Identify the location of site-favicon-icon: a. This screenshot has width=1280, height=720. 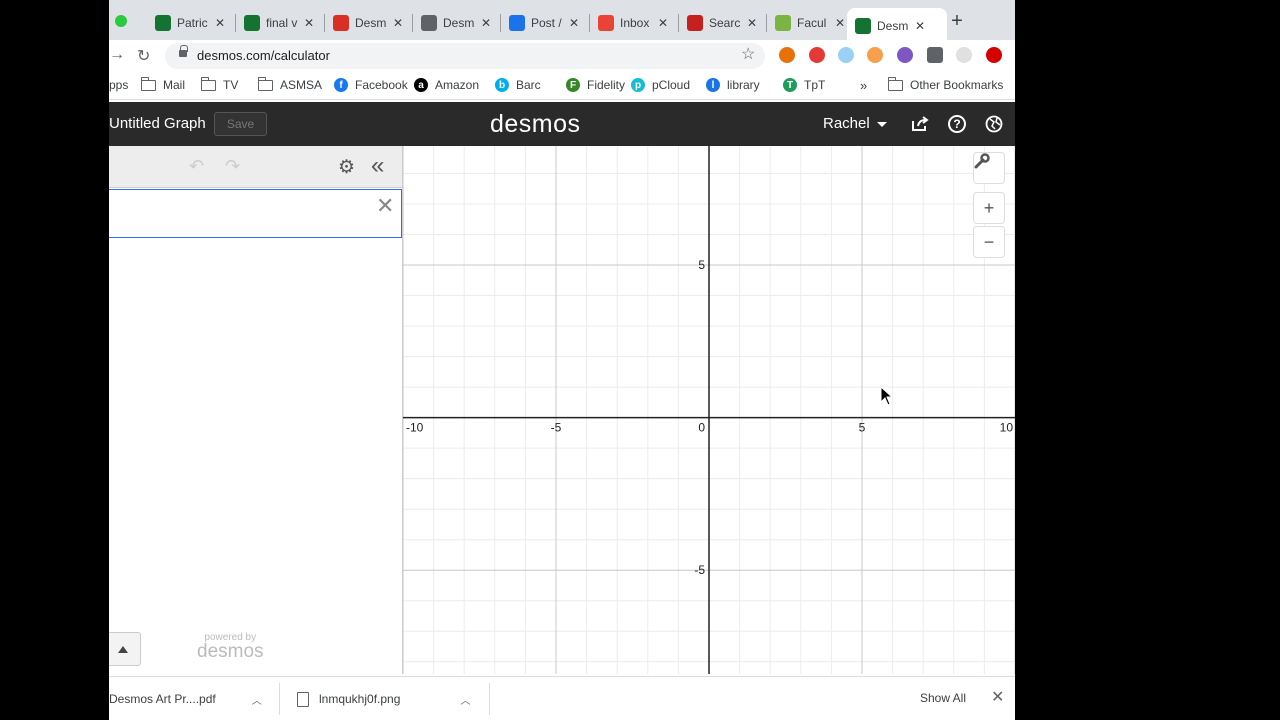
(421, 85).